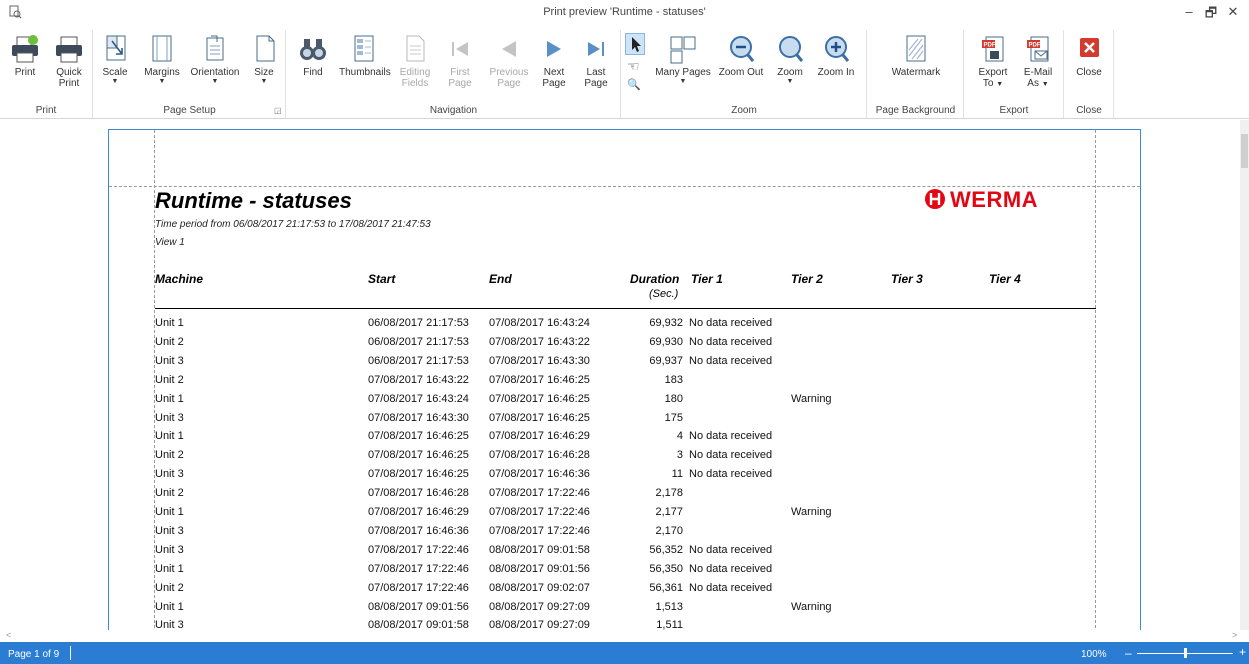 This screenshot has width=1249, height=664. Describe the element at coordinates (683, 60) in the screenshot. I see `many-pages-button: Many Pages ▼` at that location.